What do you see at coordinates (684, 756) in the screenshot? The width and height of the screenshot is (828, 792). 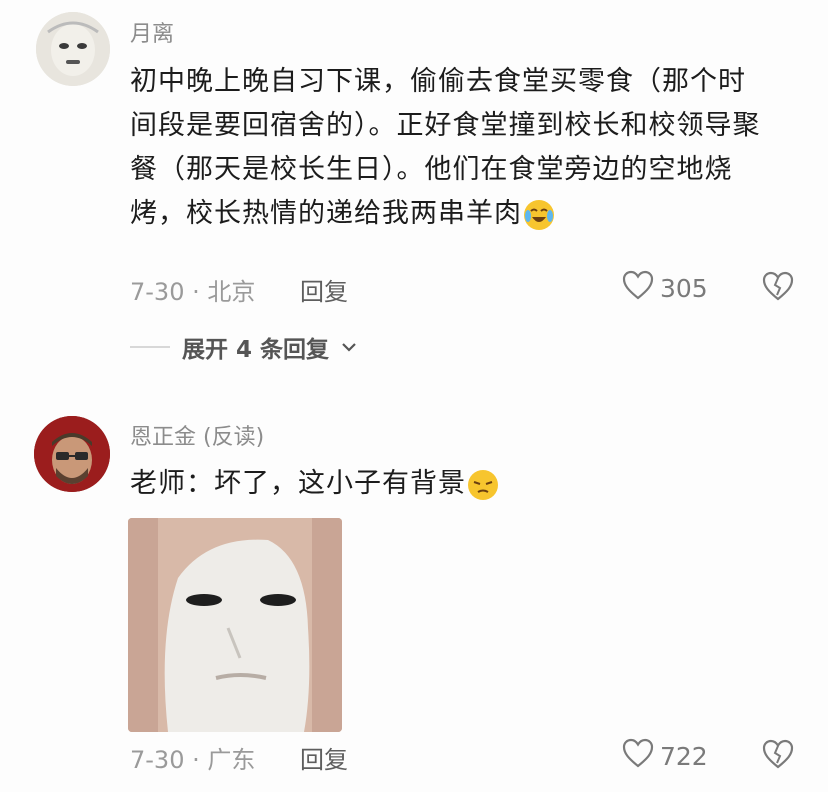 I see `like-count: 722` at bounding box center [684, 756].